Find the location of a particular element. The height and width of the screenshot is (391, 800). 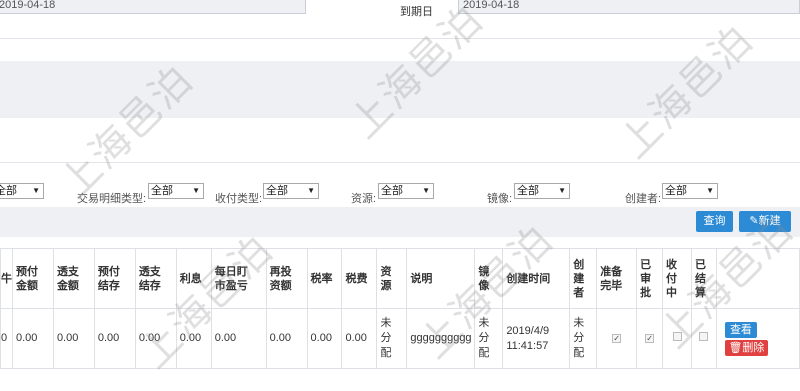

cell-created-time: 2019/4/9 11:41:57 is located at coordinates (536, 338).